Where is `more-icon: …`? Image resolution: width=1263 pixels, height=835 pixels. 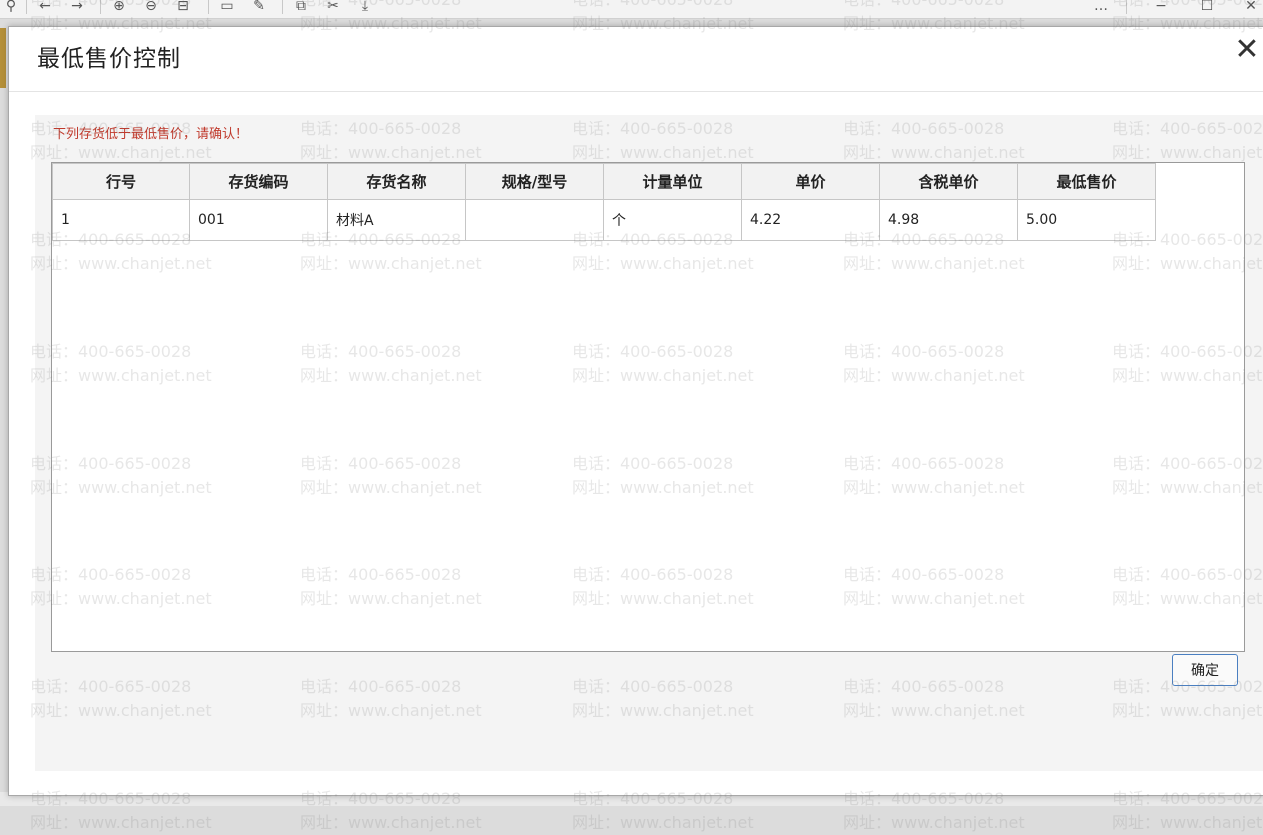 more-icon: … is located at coordinates (1101, 8).